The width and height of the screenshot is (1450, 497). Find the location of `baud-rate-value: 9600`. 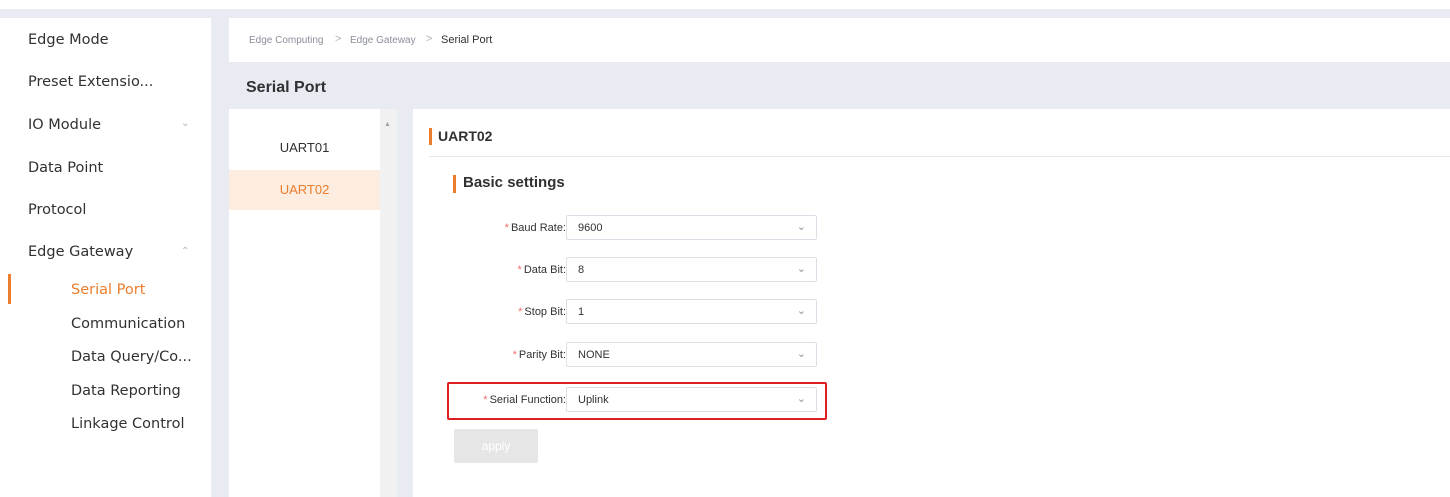

baud-rate-value: 9600 is located at coordinates (590, 228).